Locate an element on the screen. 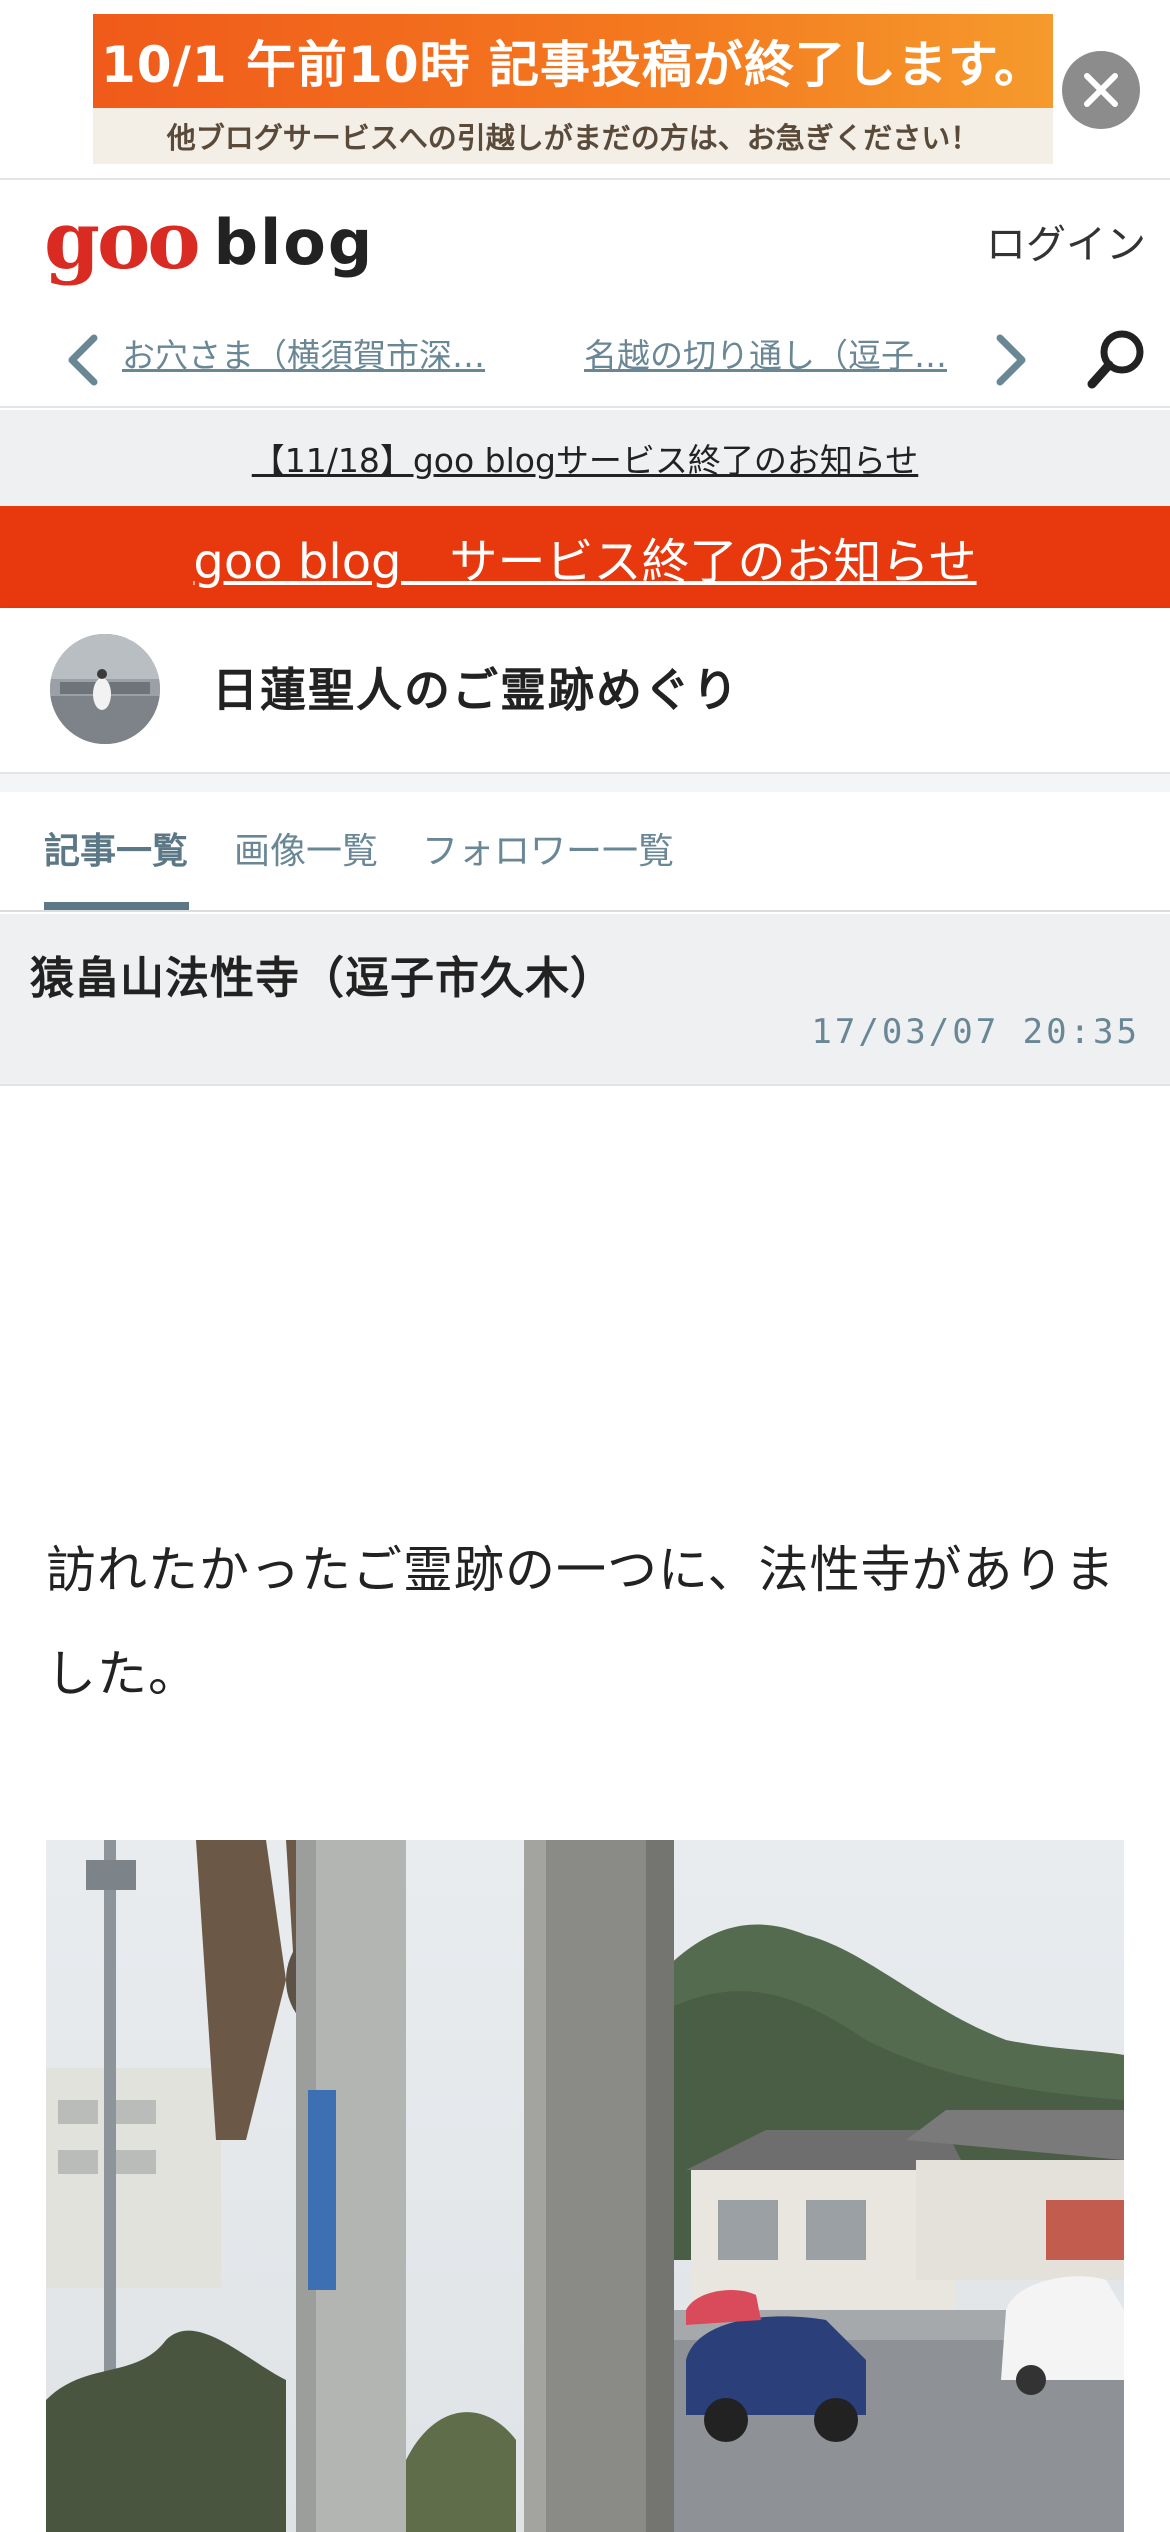 The height and width of the screenshot is (2532, 1170). entry-title: 猿畠山法性寺（逗子市久木） is located at coordinates (322, 978).